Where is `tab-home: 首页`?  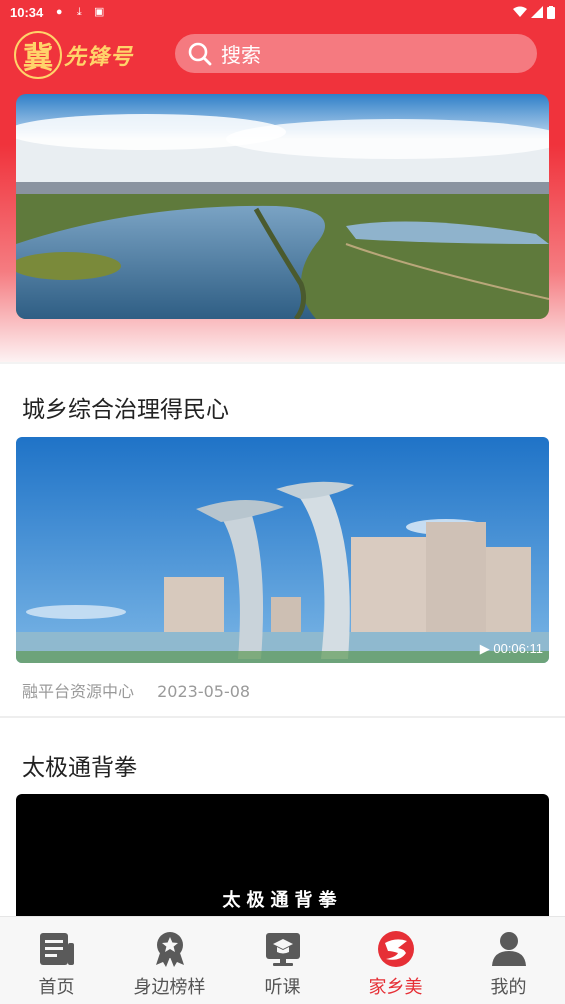 tab-home: 首页 is located at coordinates (56, 960).